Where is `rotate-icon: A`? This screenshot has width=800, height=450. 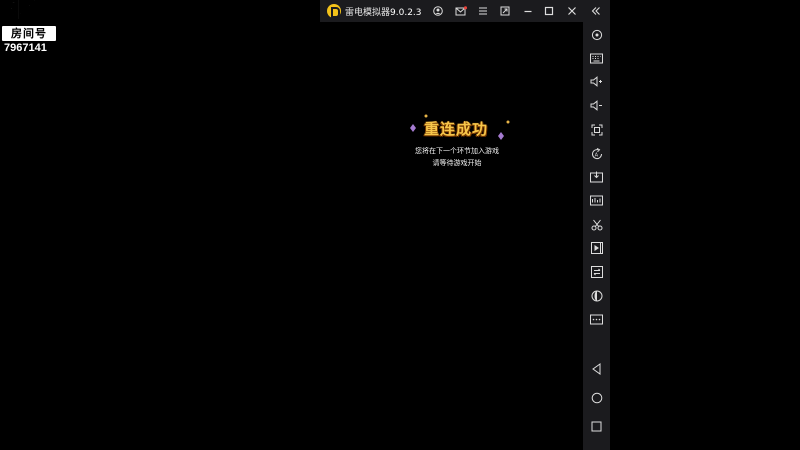
rotate-icon: A is located at coordinates (596, 153).